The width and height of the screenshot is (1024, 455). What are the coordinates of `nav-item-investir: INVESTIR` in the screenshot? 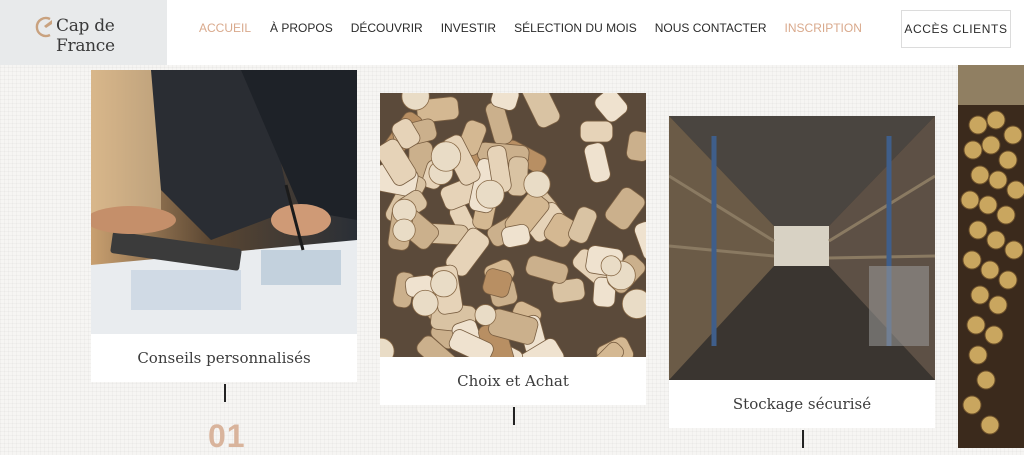 It's located at (468, 28).